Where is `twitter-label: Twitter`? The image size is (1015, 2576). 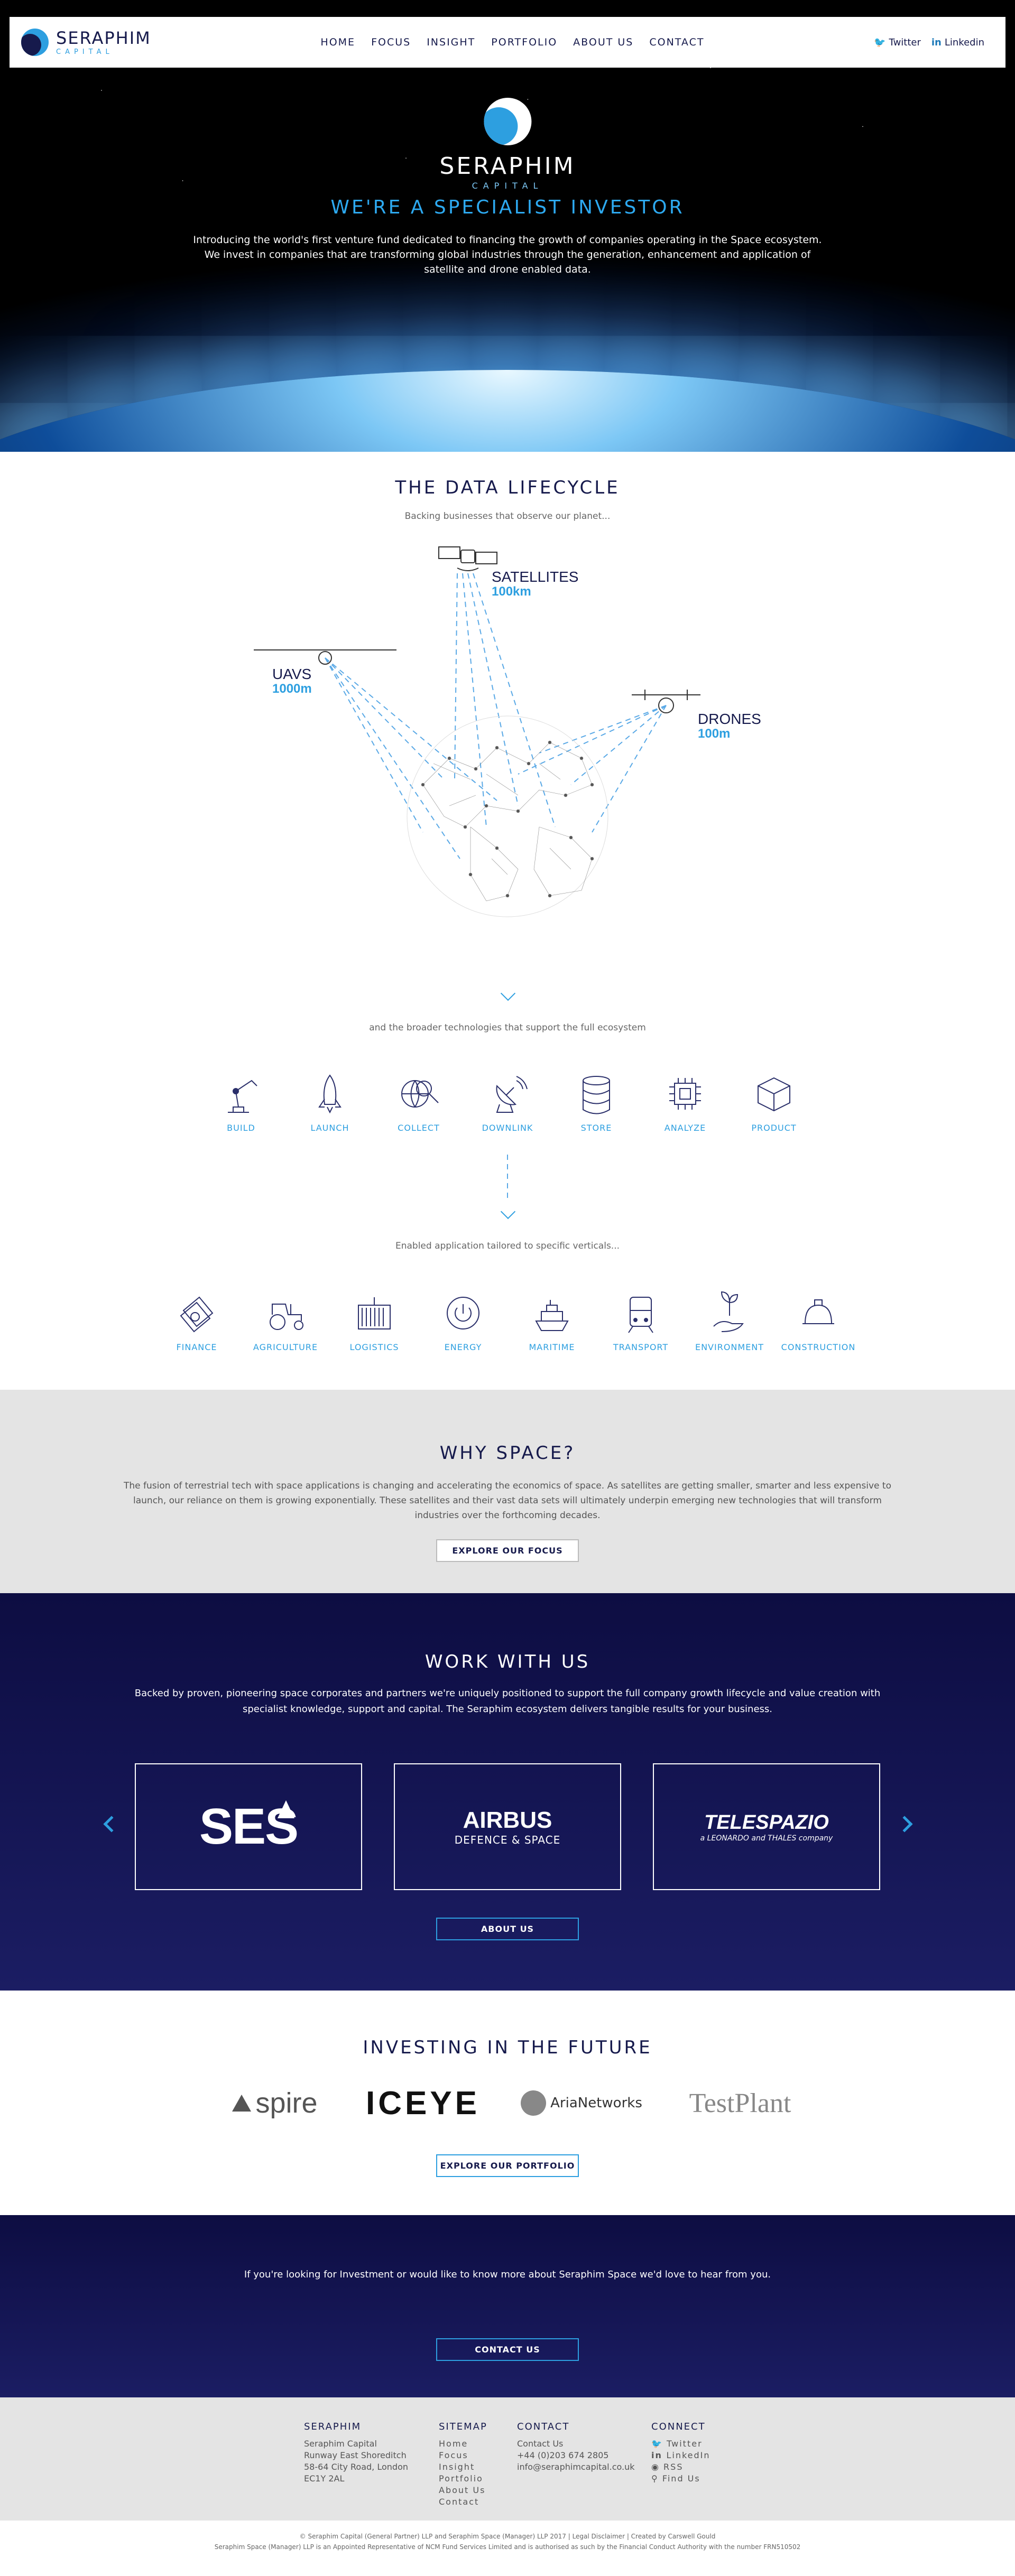 twitter-label: Twitter is located at coordinates (905, 42).